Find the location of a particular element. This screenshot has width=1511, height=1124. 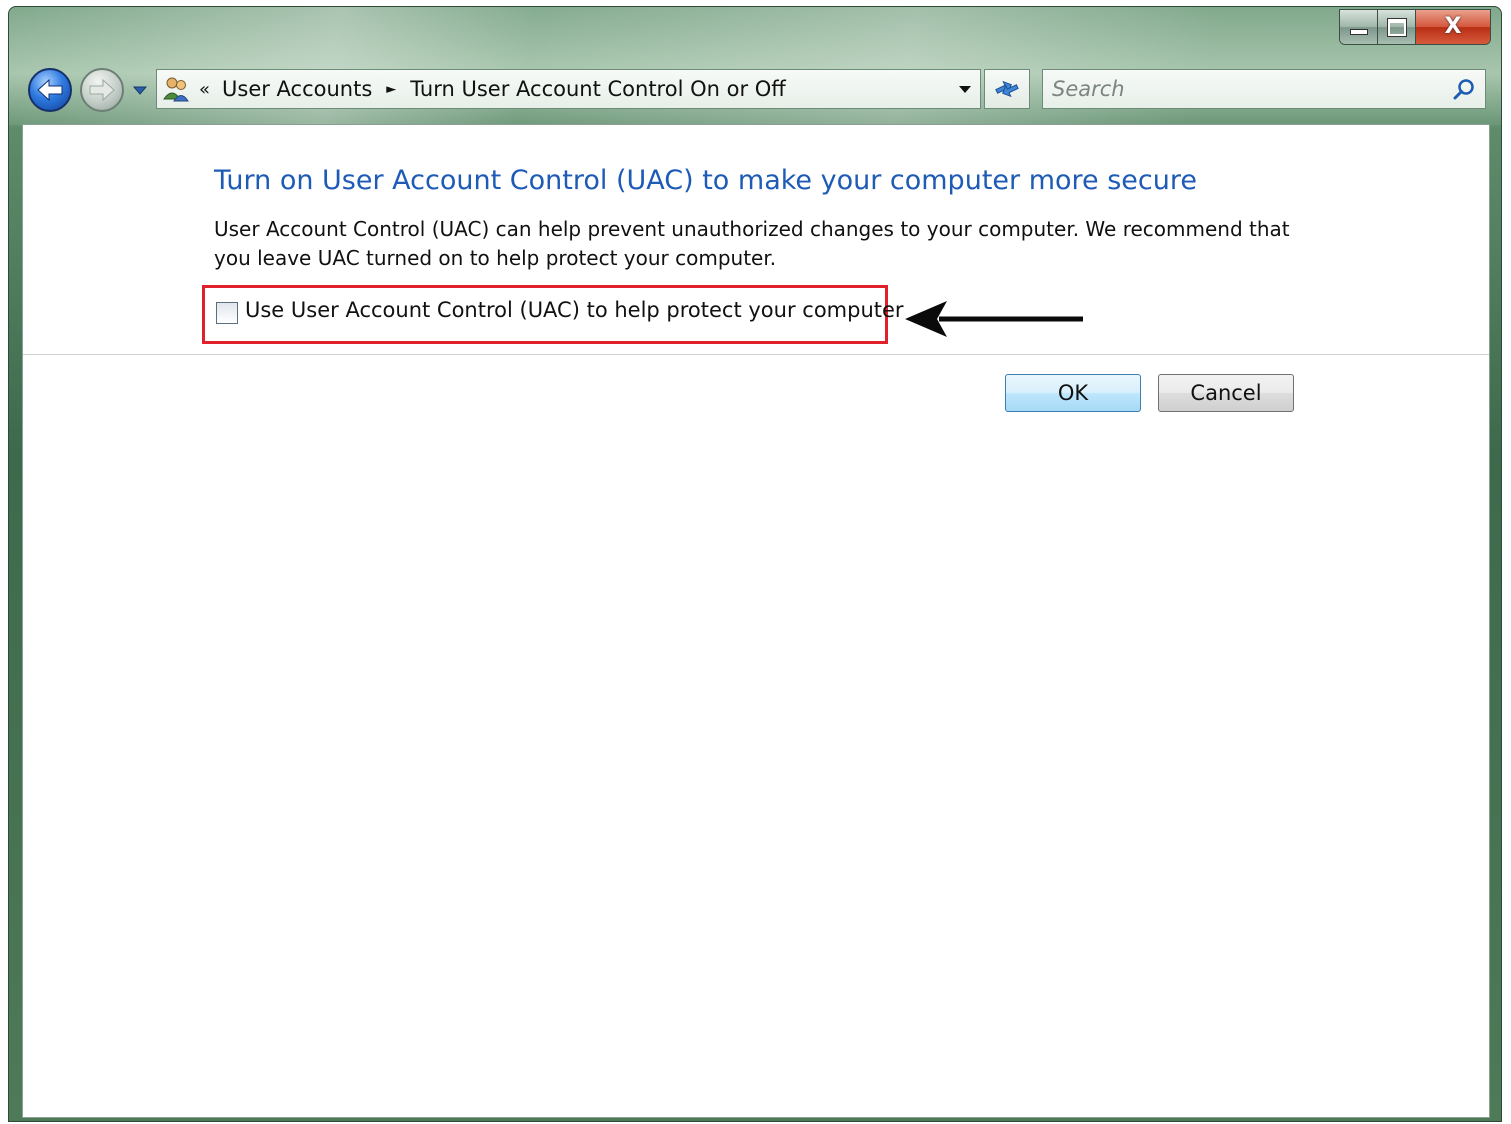

maximize-icon is located at coordinates (1396, 27).